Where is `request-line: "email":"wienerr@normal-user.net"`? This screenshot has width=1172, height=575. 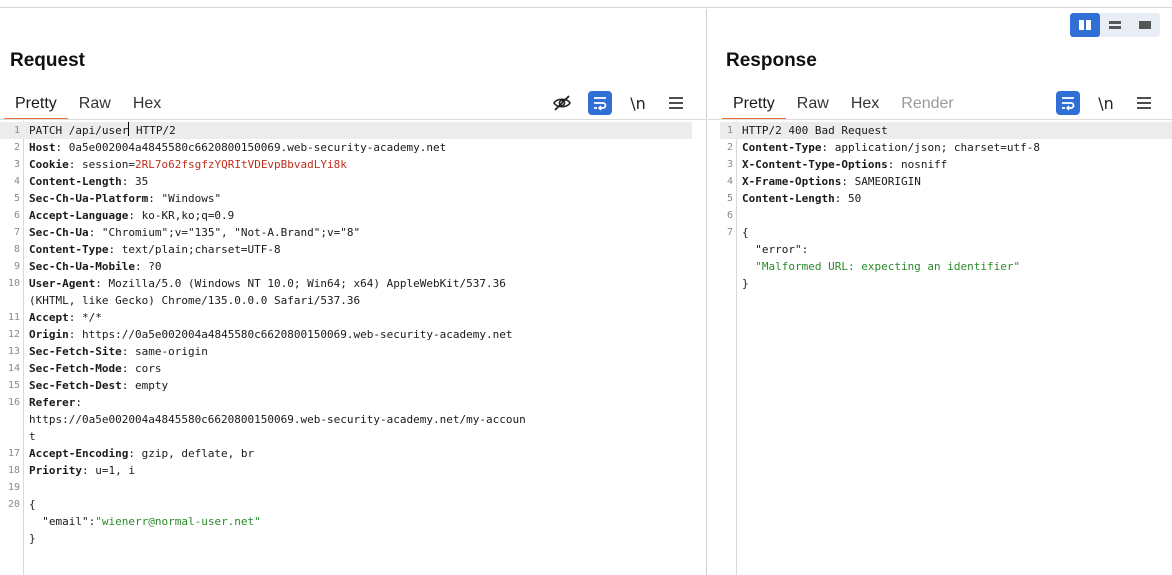
request-line: "email":"wienerr@normal-user.net" is located at coordinates (346, 521).